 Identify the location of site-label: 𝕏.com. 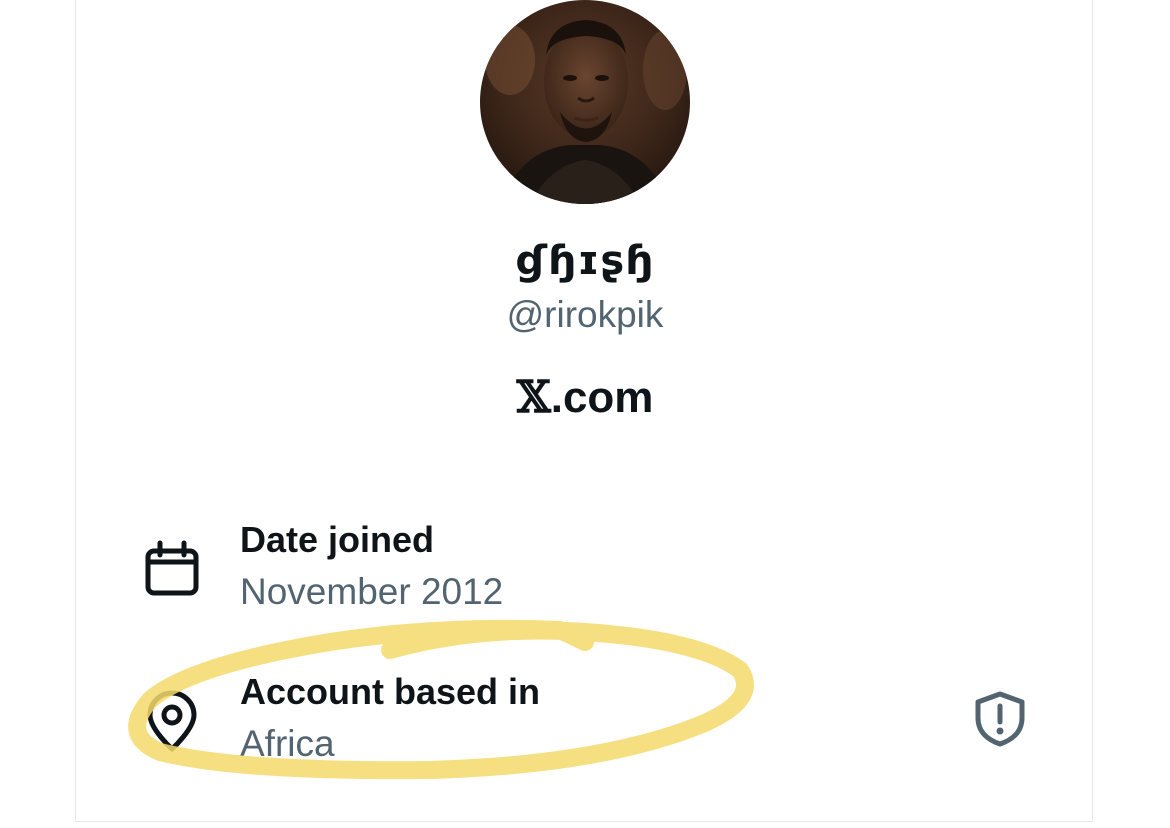
(585, 397).